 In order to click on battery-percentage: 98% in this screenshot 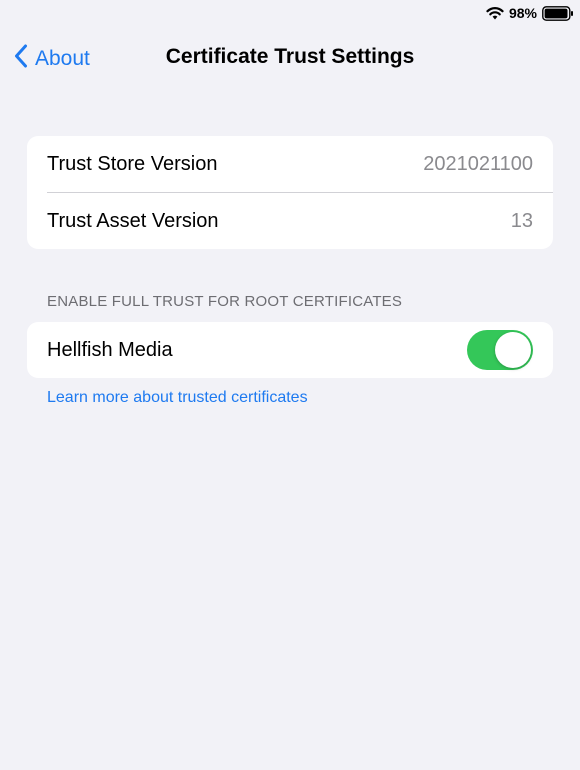, I will do `click(522, 13)`.